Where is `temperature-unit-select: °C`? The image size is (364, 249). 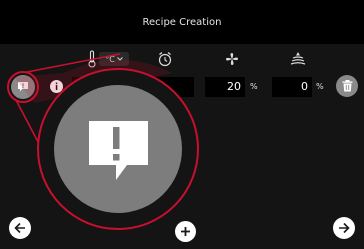
temperature-unit-select: °C is located at coordinates (114, 59).